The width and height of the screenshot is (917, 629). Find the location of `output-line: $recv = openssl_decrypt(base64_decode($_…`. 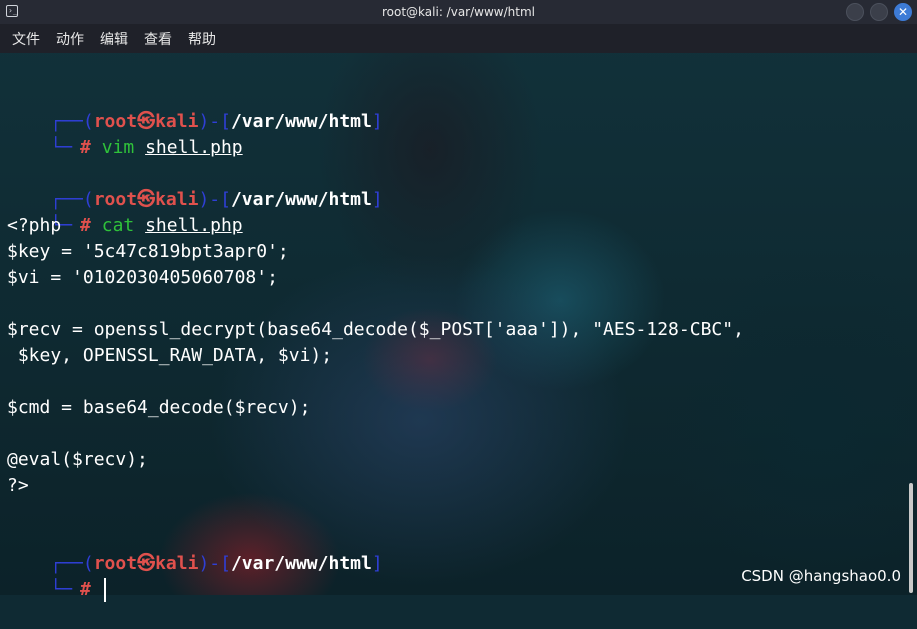

output-line: $recv = openssl_decrypt(base64_decode($_… is located at coordinates (375, 329).